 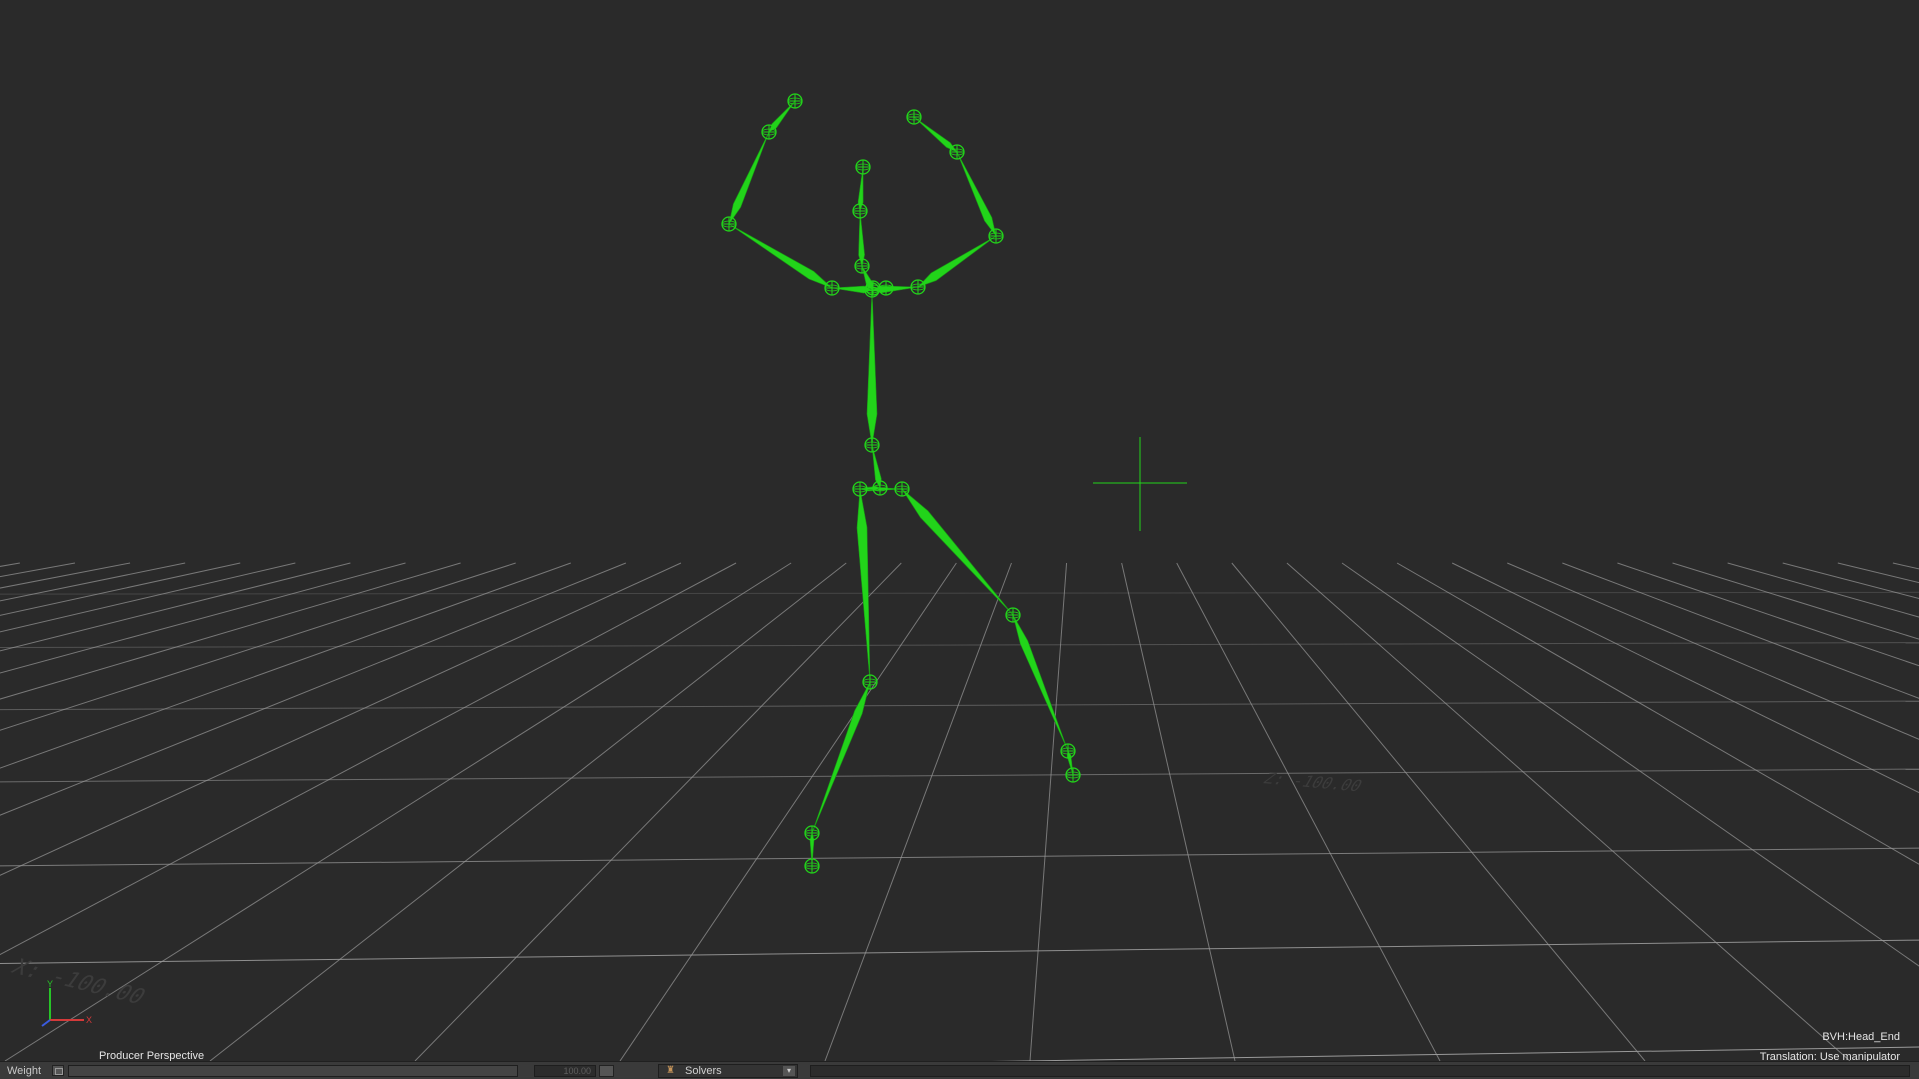 I want to click on weight-key-button, so click(x=58, y=1070).